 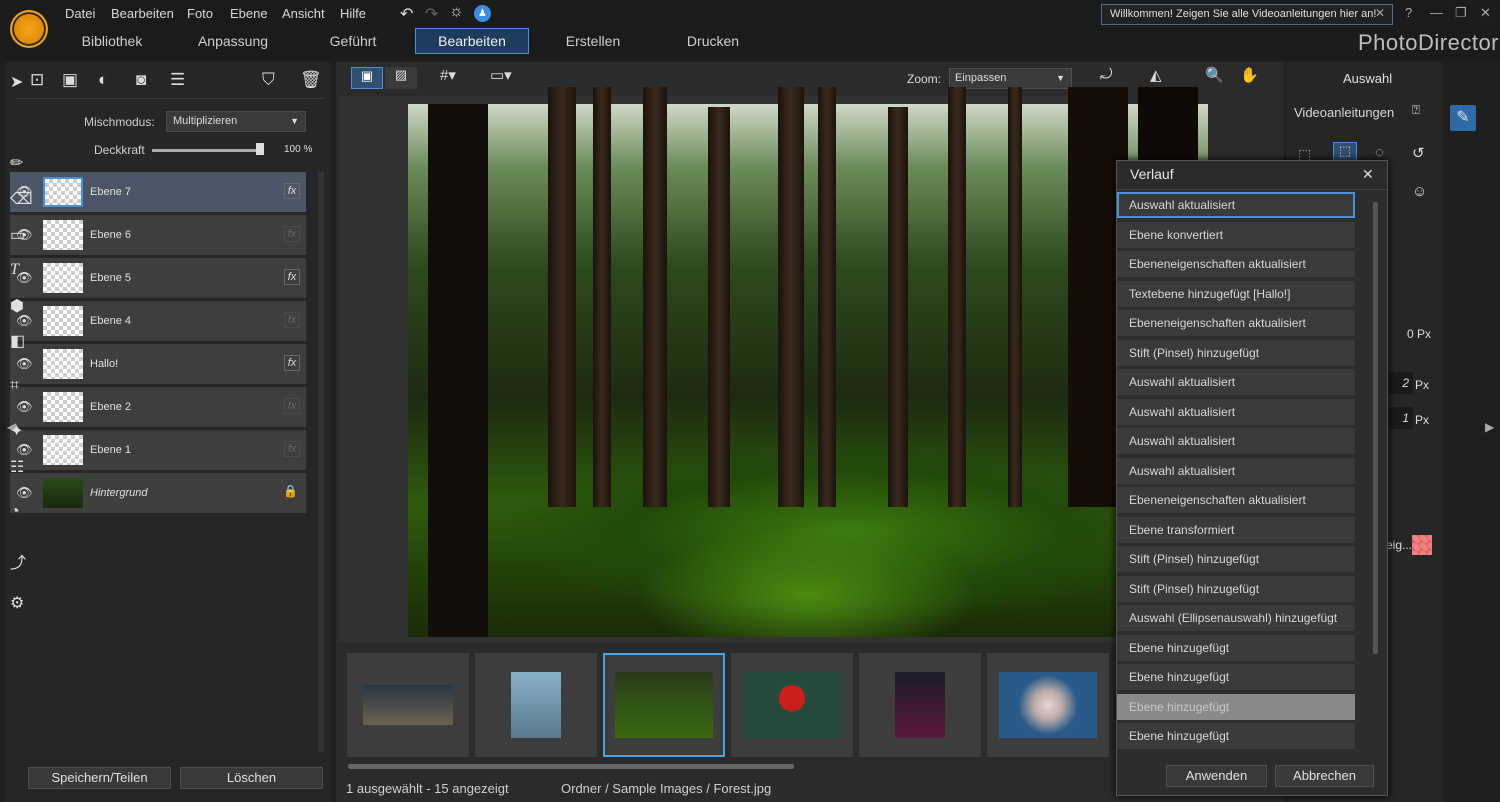 What do you see at coordinates (431, 14) in the screenshot?
I see `redo-icon: ↷` at bounding box center [431, 14].